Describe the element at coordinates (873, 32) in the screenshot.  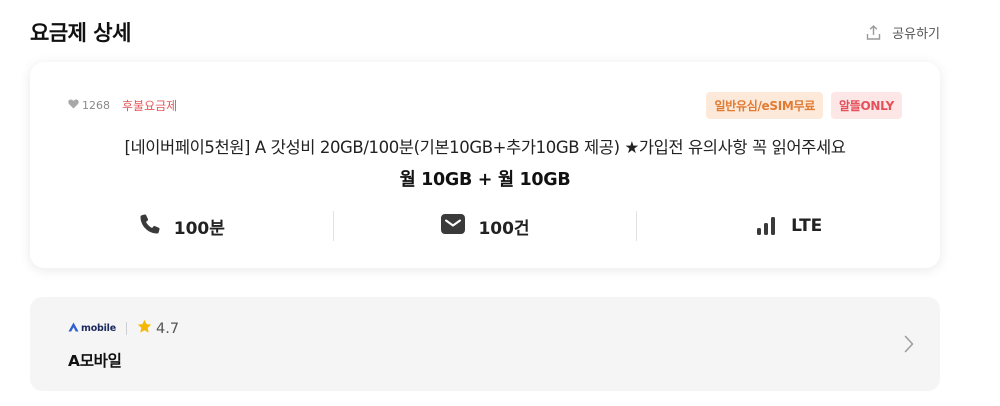
I see `share-icon` at that location.